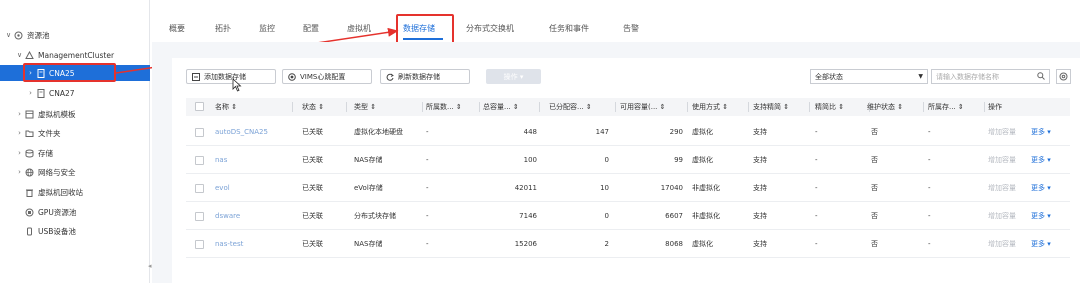 The width and height of the screenshot is (1080, 283). Describe the element at coordinates (511, 107) in the screenshot. I see `col-total-capacity: 总容量... ⇕` at that location.